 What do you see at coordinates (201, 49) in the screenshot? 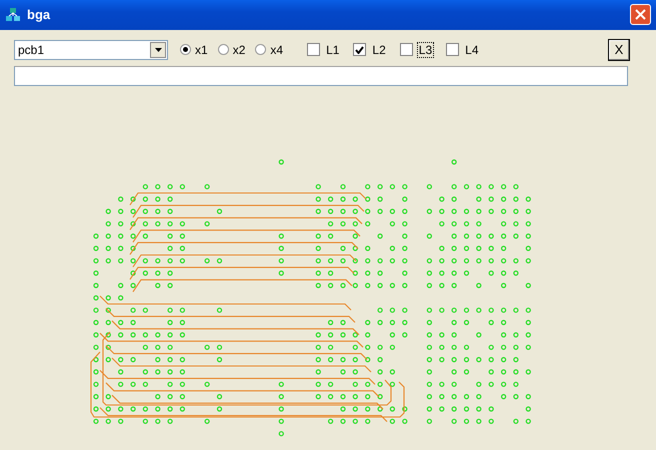
I see `radio-label: x1` at bounding box center [201, 49].